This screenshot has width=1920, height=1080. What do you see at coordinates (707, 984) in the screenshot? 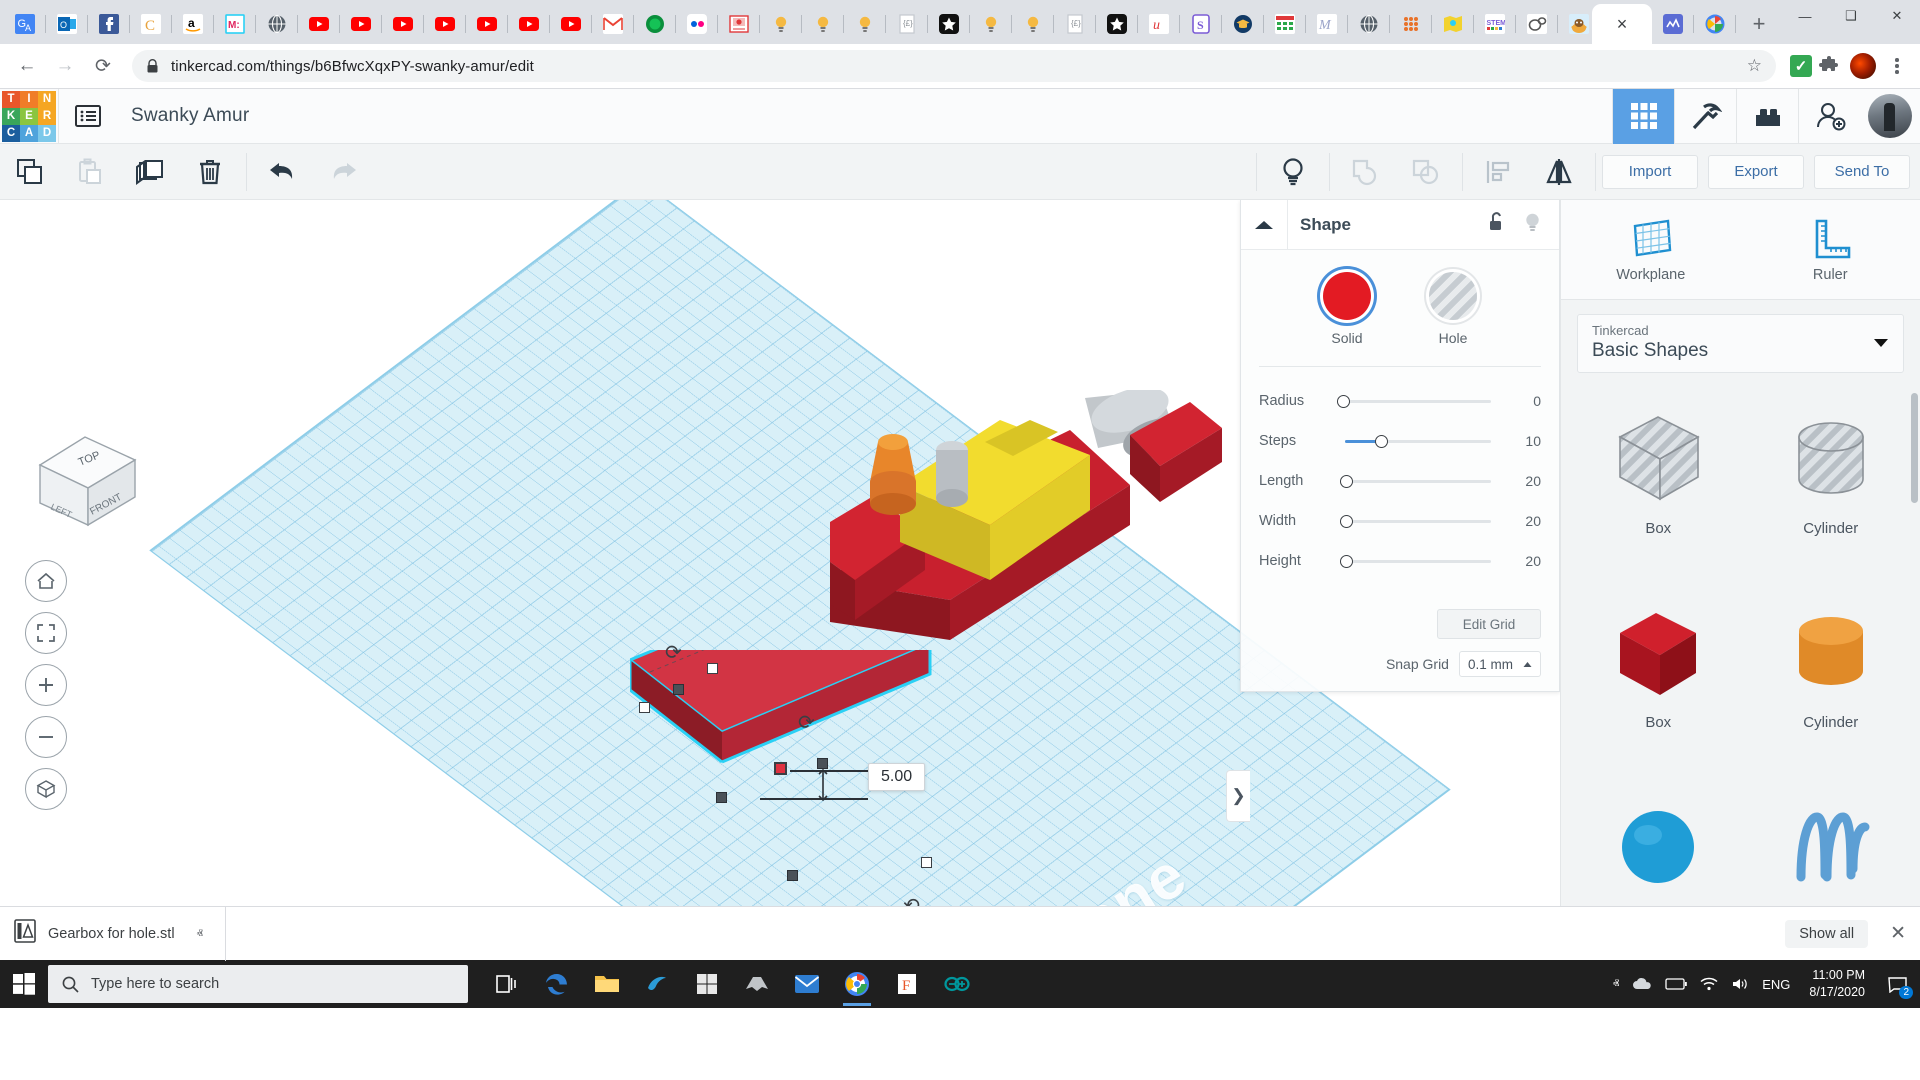
I see `microsoft-store-button` at bounding box center [707, 984].